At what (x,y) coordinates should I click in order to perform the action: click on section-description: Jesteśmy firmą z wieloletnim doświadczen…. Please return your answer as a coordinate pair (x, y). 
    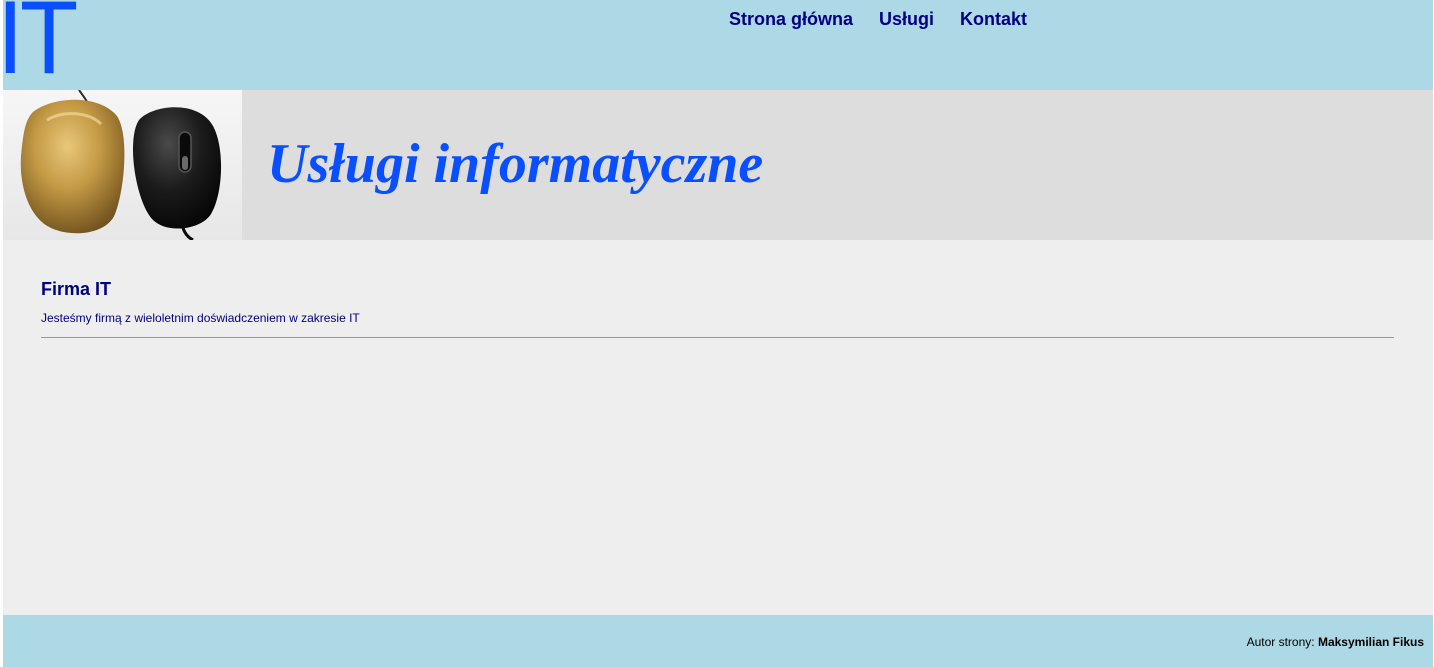
    Looking at the image, I should click on (200, 318).